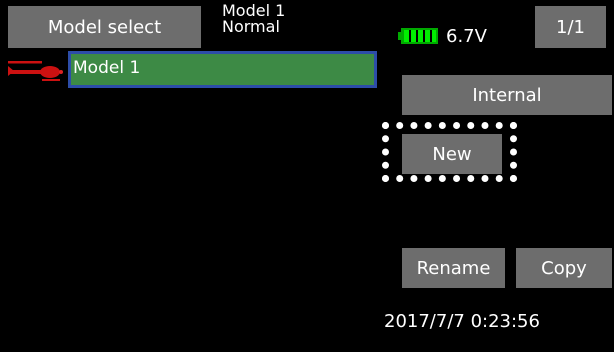  I want to click on new-model-button: New, so click(452, 154).